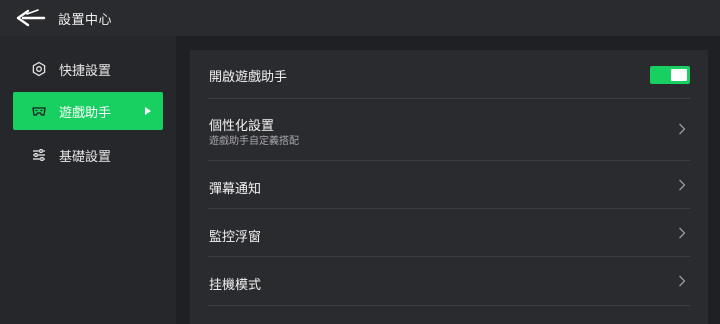 The height and width of the screenshot is (324, 720). Describe the element at coordinates (254, 141) in the screenshot. I see `row-subtitle: 遊戲助手自定義搭配` at that location.